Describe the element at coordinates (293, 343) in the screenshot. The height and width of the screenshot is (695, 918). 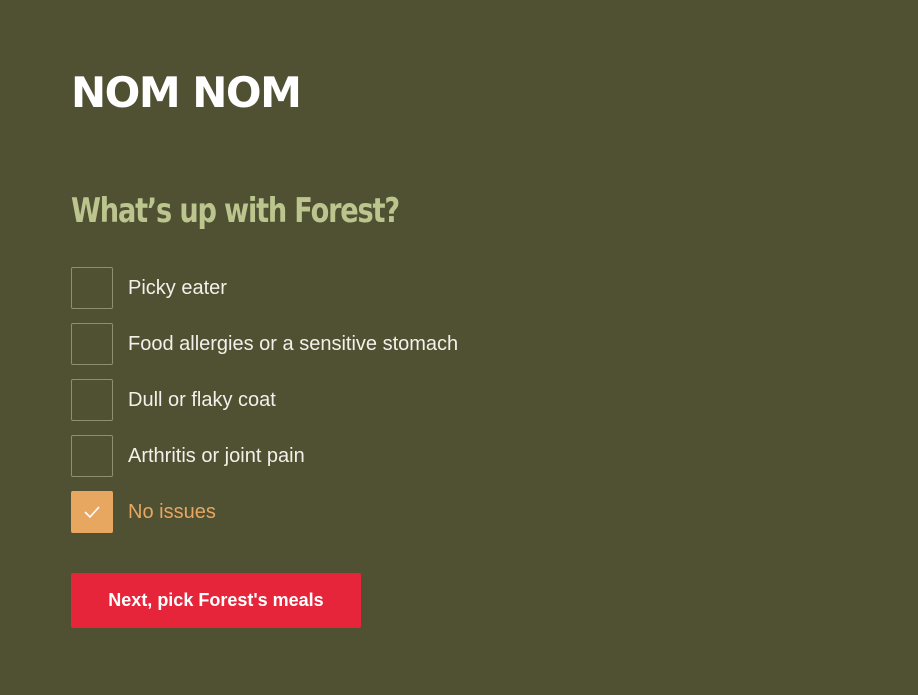
I see `option-label: Food allergies or a sensitive stomach` at that location.